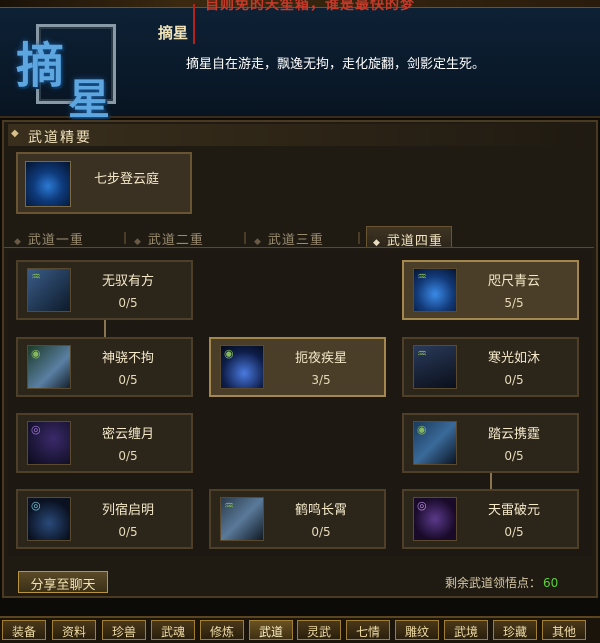 This screenshot has height=643, width=600. What do you see at coordinates (336, 64) in the screenshot?
I see `skill-description: 摘星自在游走，飘逸无拘，走化旋翻，剑影定生死。` at bounding box center [336, 64].